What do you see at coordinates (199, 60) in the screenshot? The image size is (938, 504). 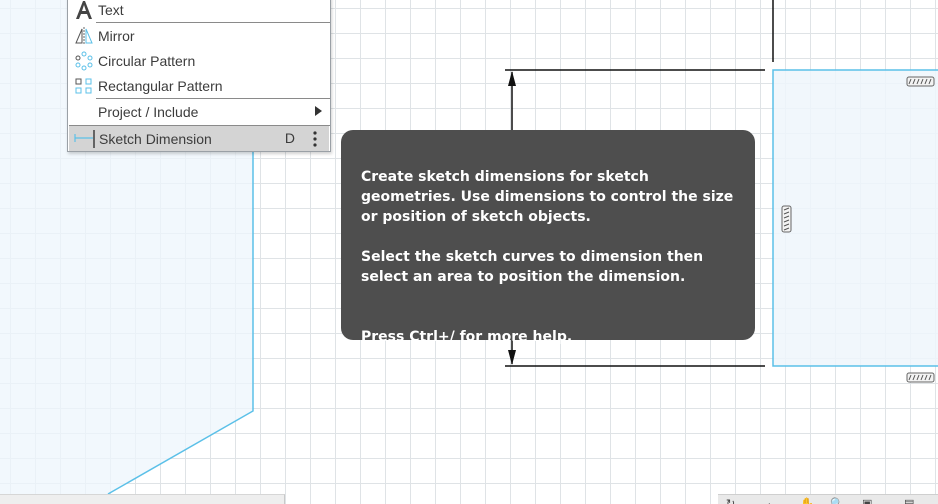 I see `menu-item-circular-pattern: Circular Pattern` at bounding box center [199, 60].